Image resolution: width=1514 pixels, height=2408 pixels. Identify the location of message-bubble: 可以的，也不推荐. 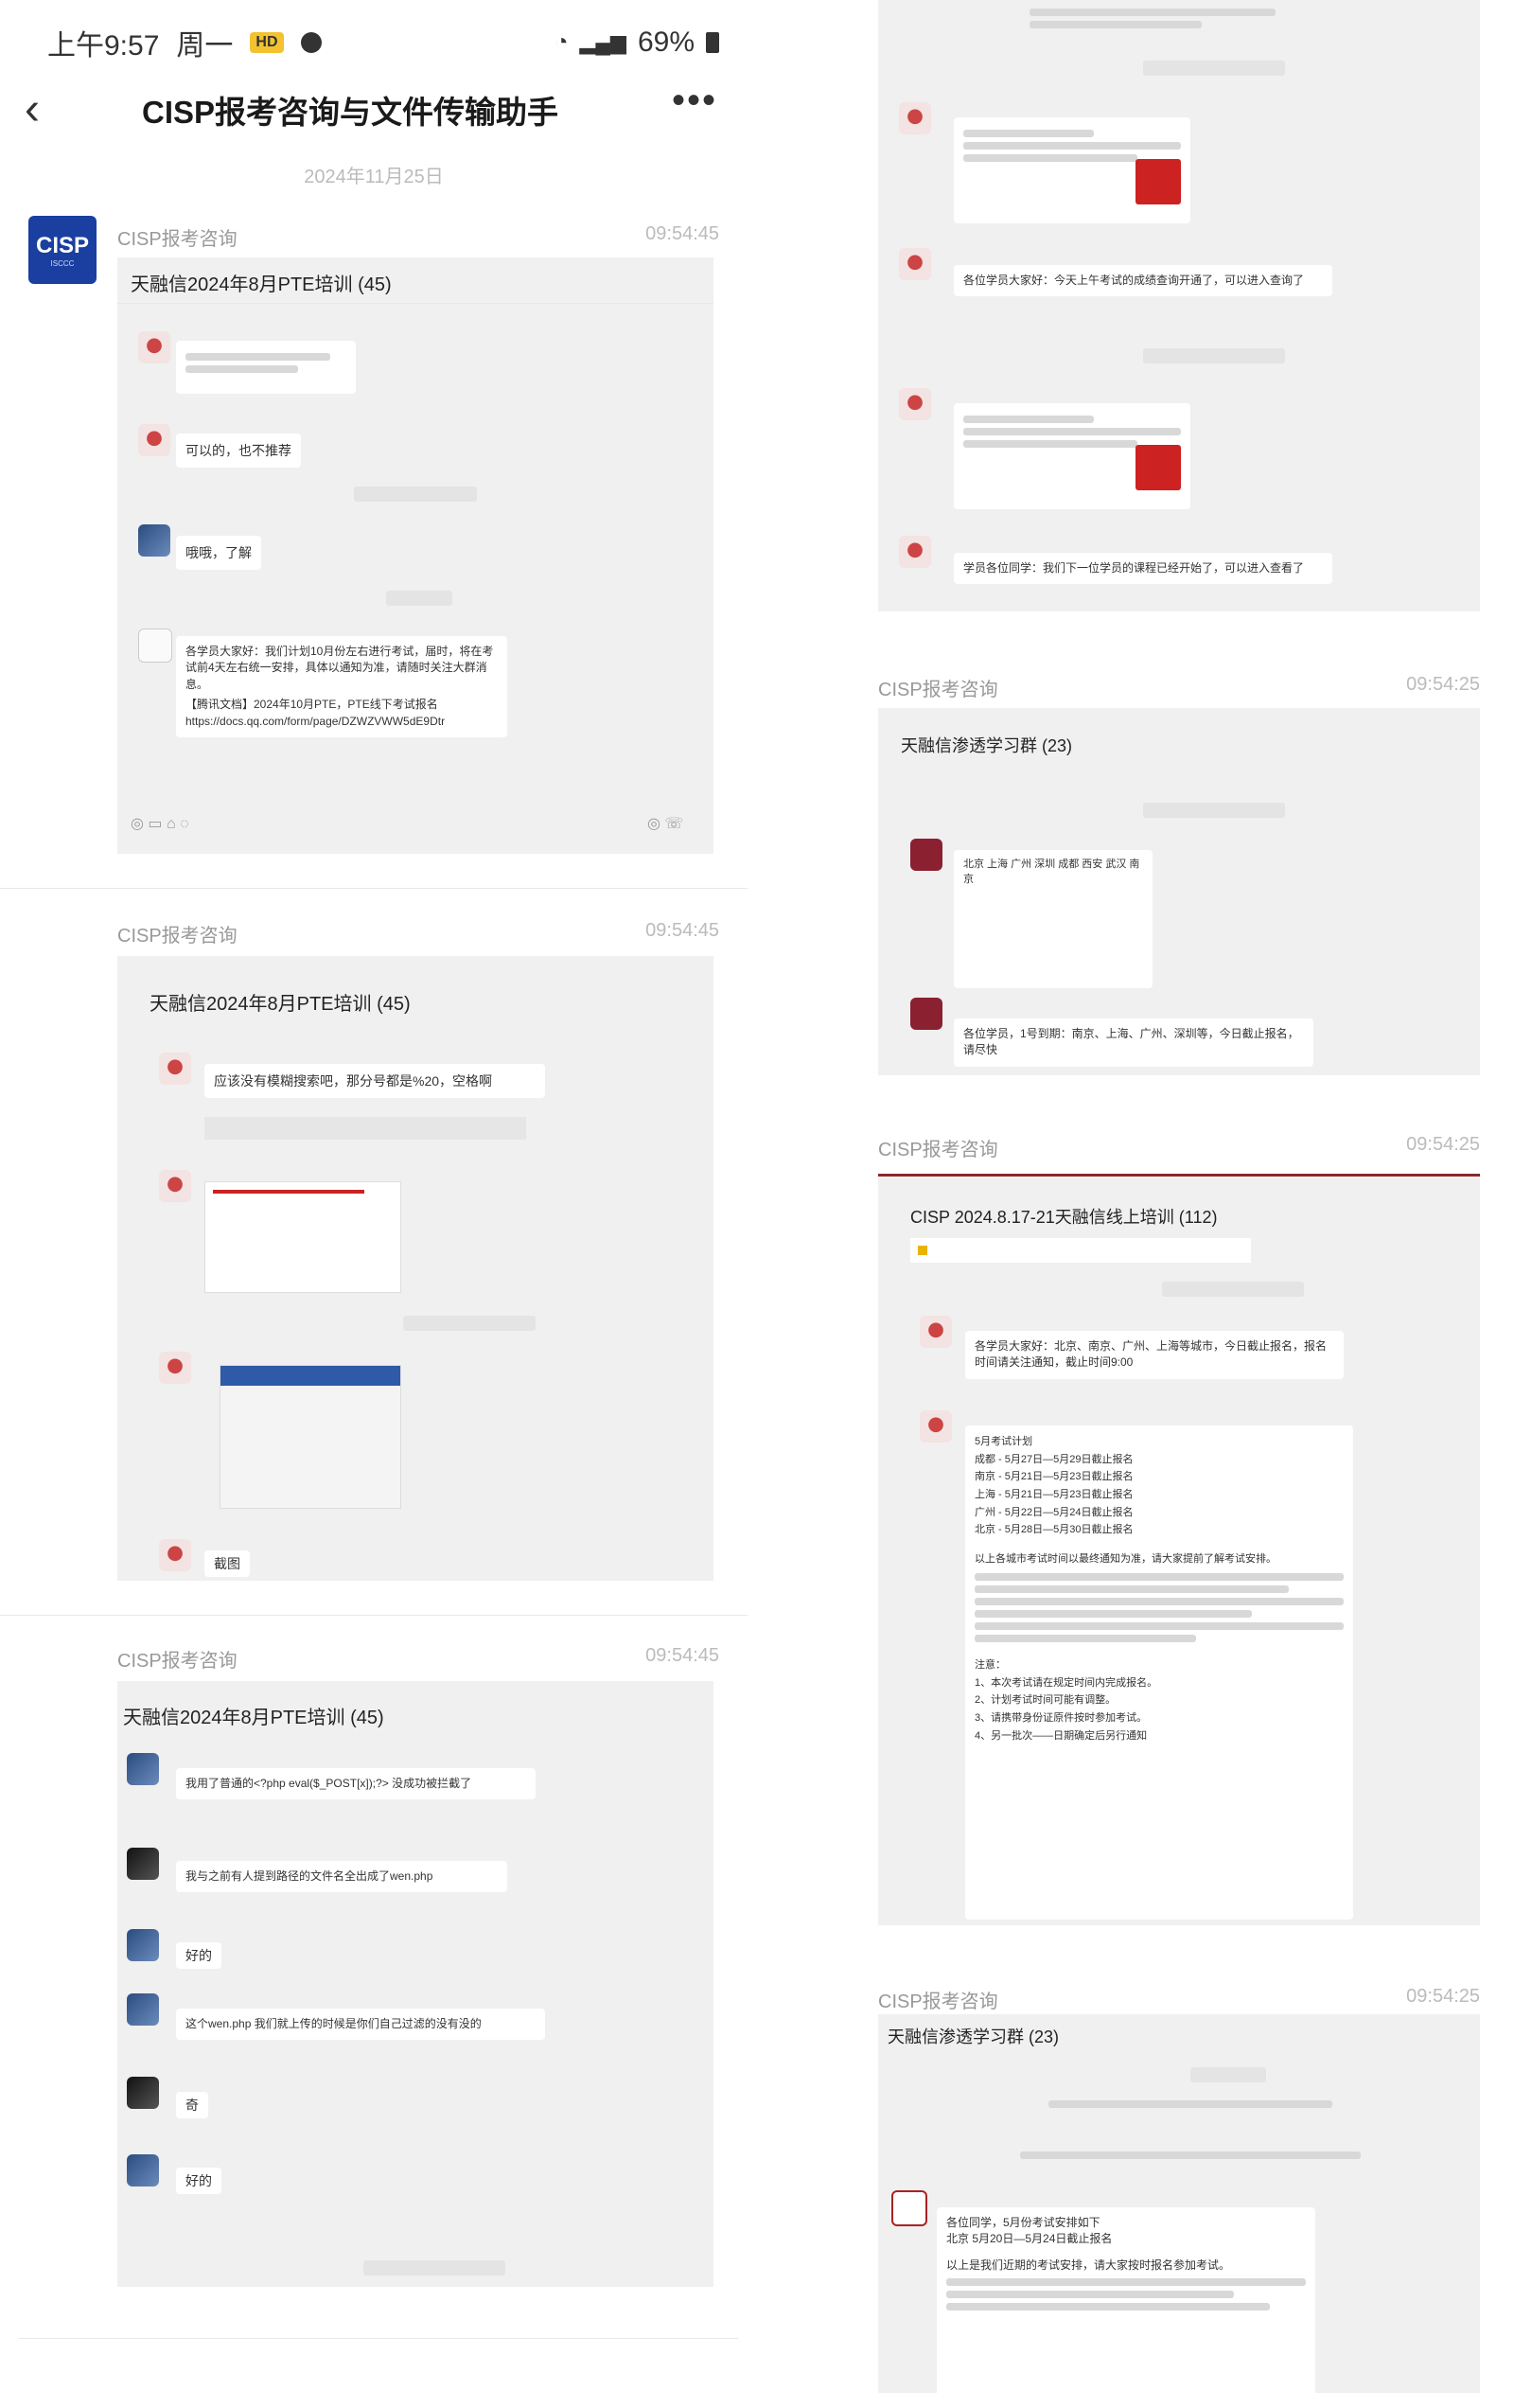
(239, 451).